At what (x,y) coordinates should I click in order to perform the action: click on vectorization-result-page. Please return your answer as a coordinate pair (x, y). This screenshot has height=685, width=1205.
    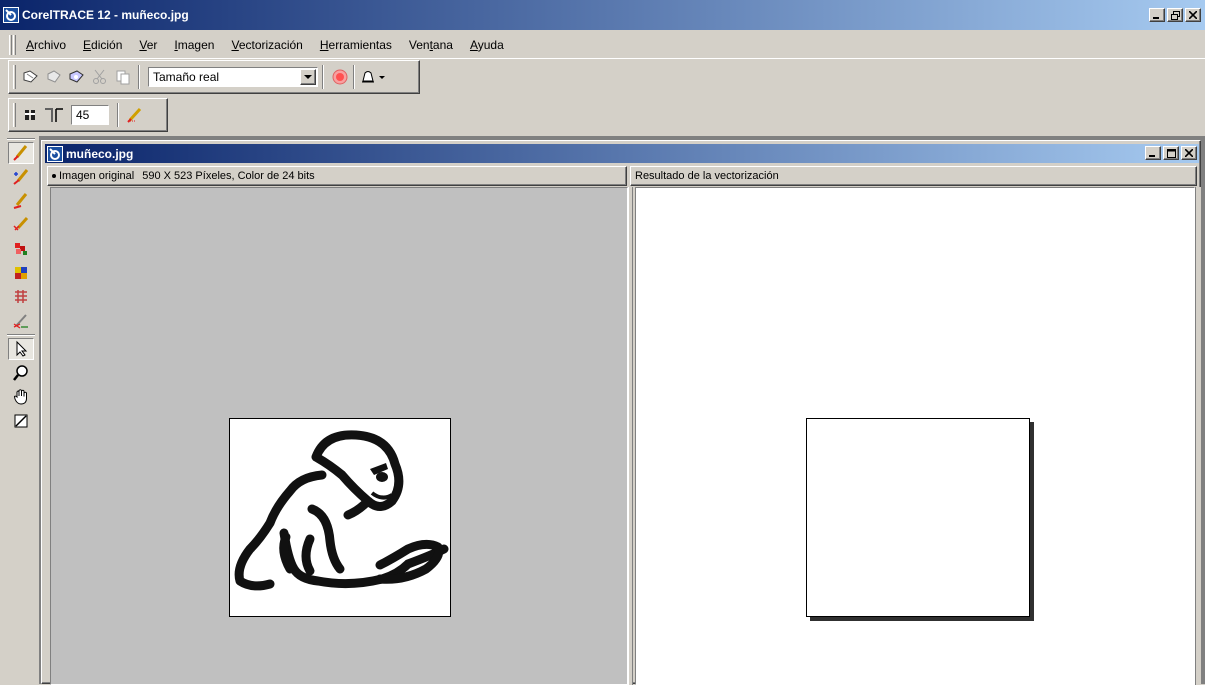
    Looking at the image, I should click on (918, 517).